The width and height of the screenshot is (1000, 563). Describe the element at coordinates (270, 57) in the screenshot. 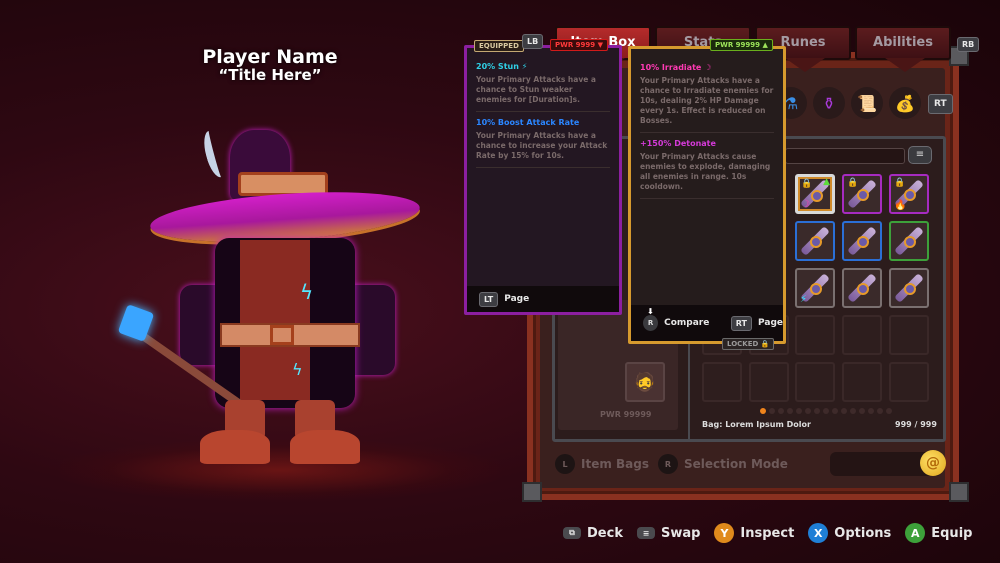

I see `player-name: Player Name` at that location.